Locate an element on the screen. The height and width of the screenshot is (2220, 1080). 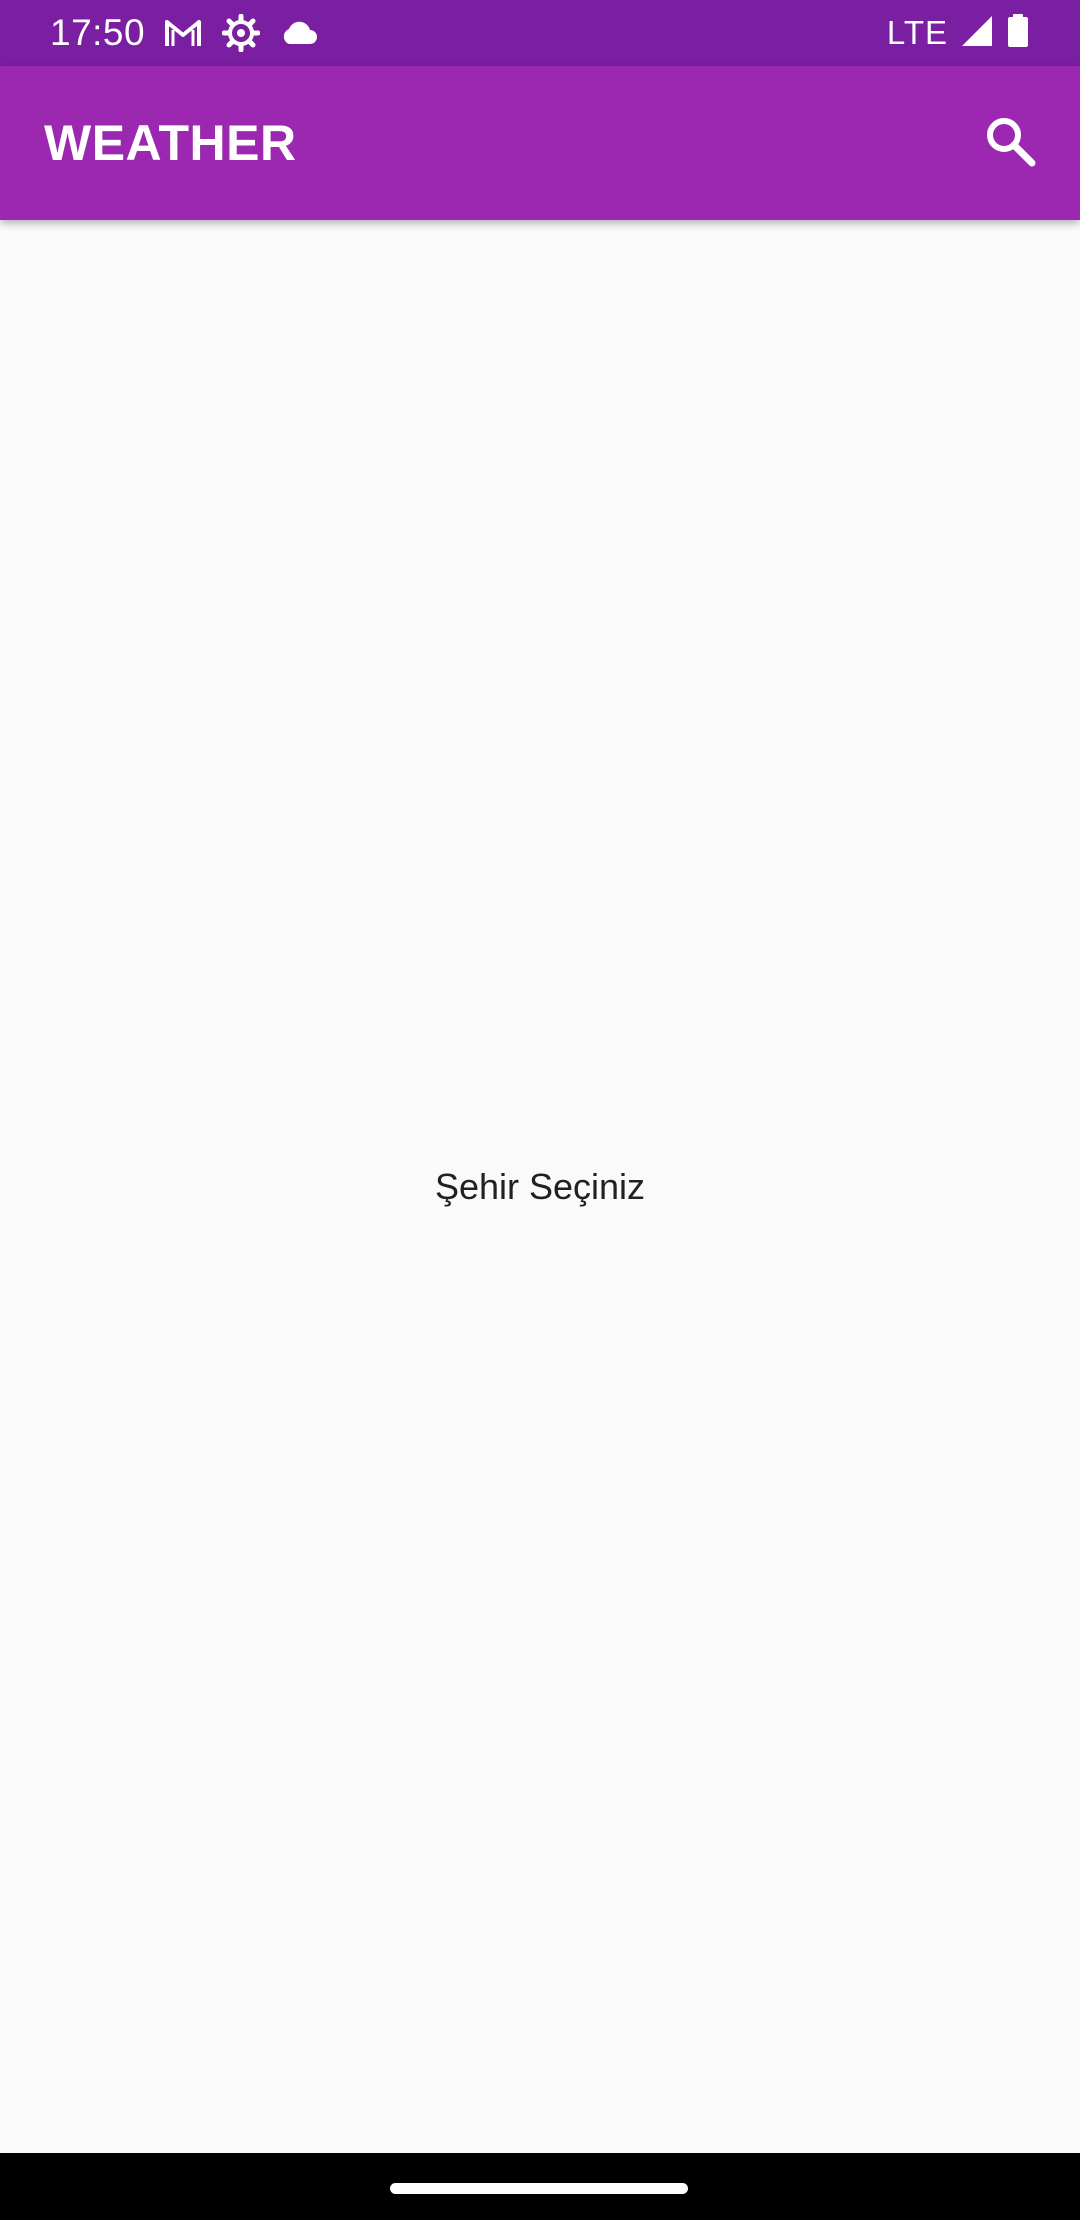
search-icon is located at coordinates (1010, 143).